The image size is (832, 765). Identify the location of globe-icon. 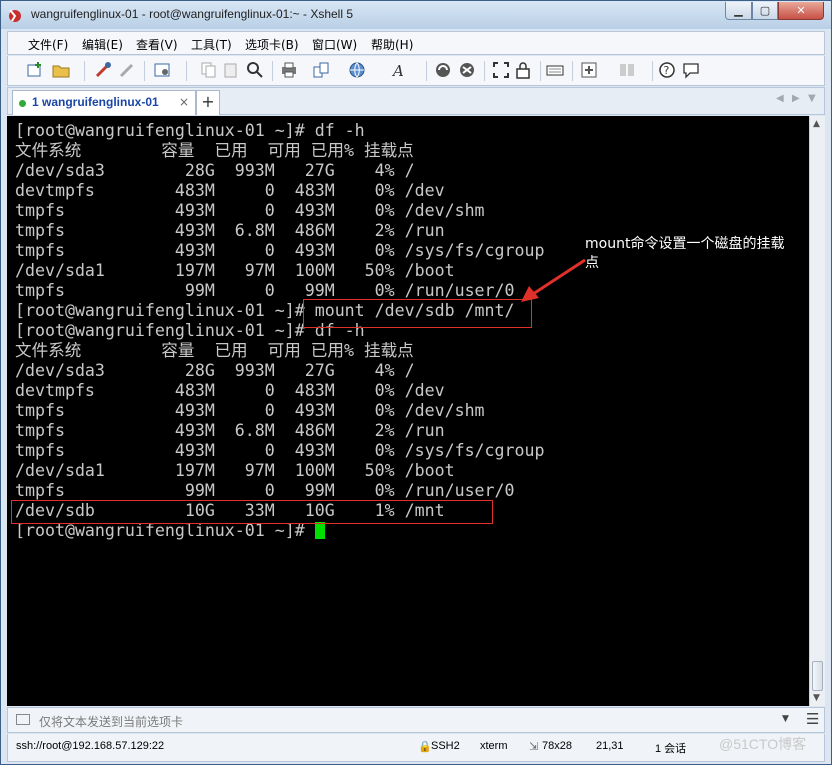
(357, 70).